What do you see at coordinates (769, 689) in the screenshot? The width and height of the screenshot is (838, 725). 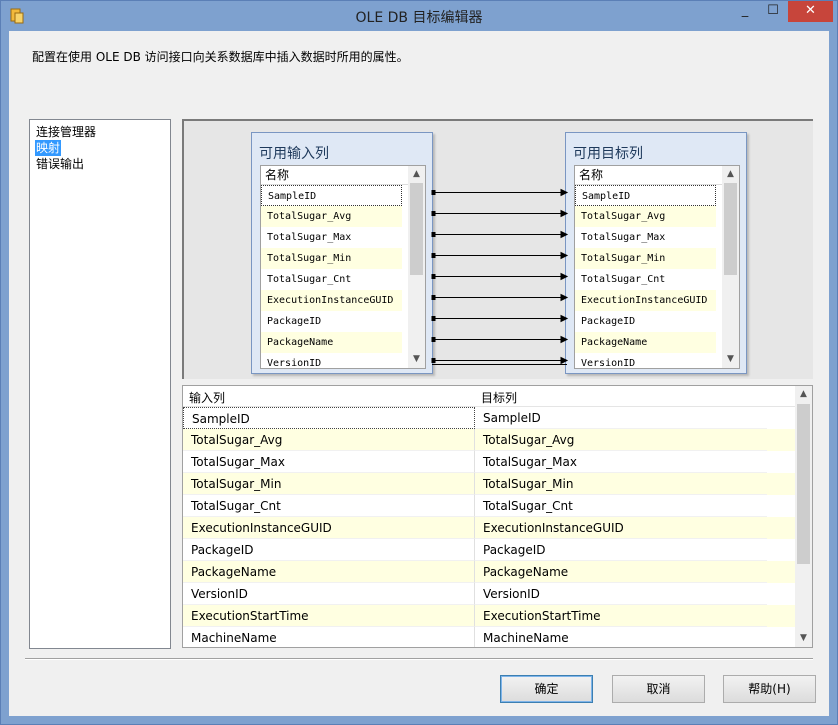 I see `help-button: 帮助(H)` at bounding box center [769, 689].